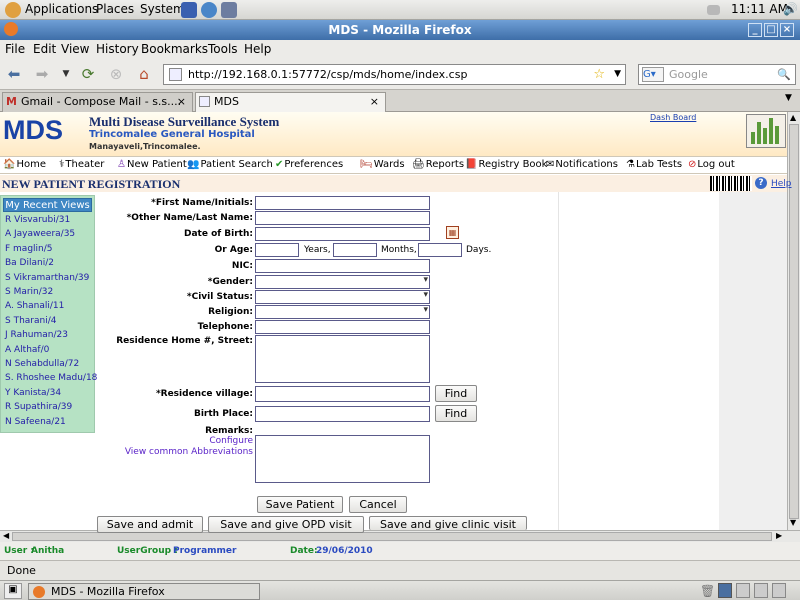  I want to click on gender-select, so click(342, 282).